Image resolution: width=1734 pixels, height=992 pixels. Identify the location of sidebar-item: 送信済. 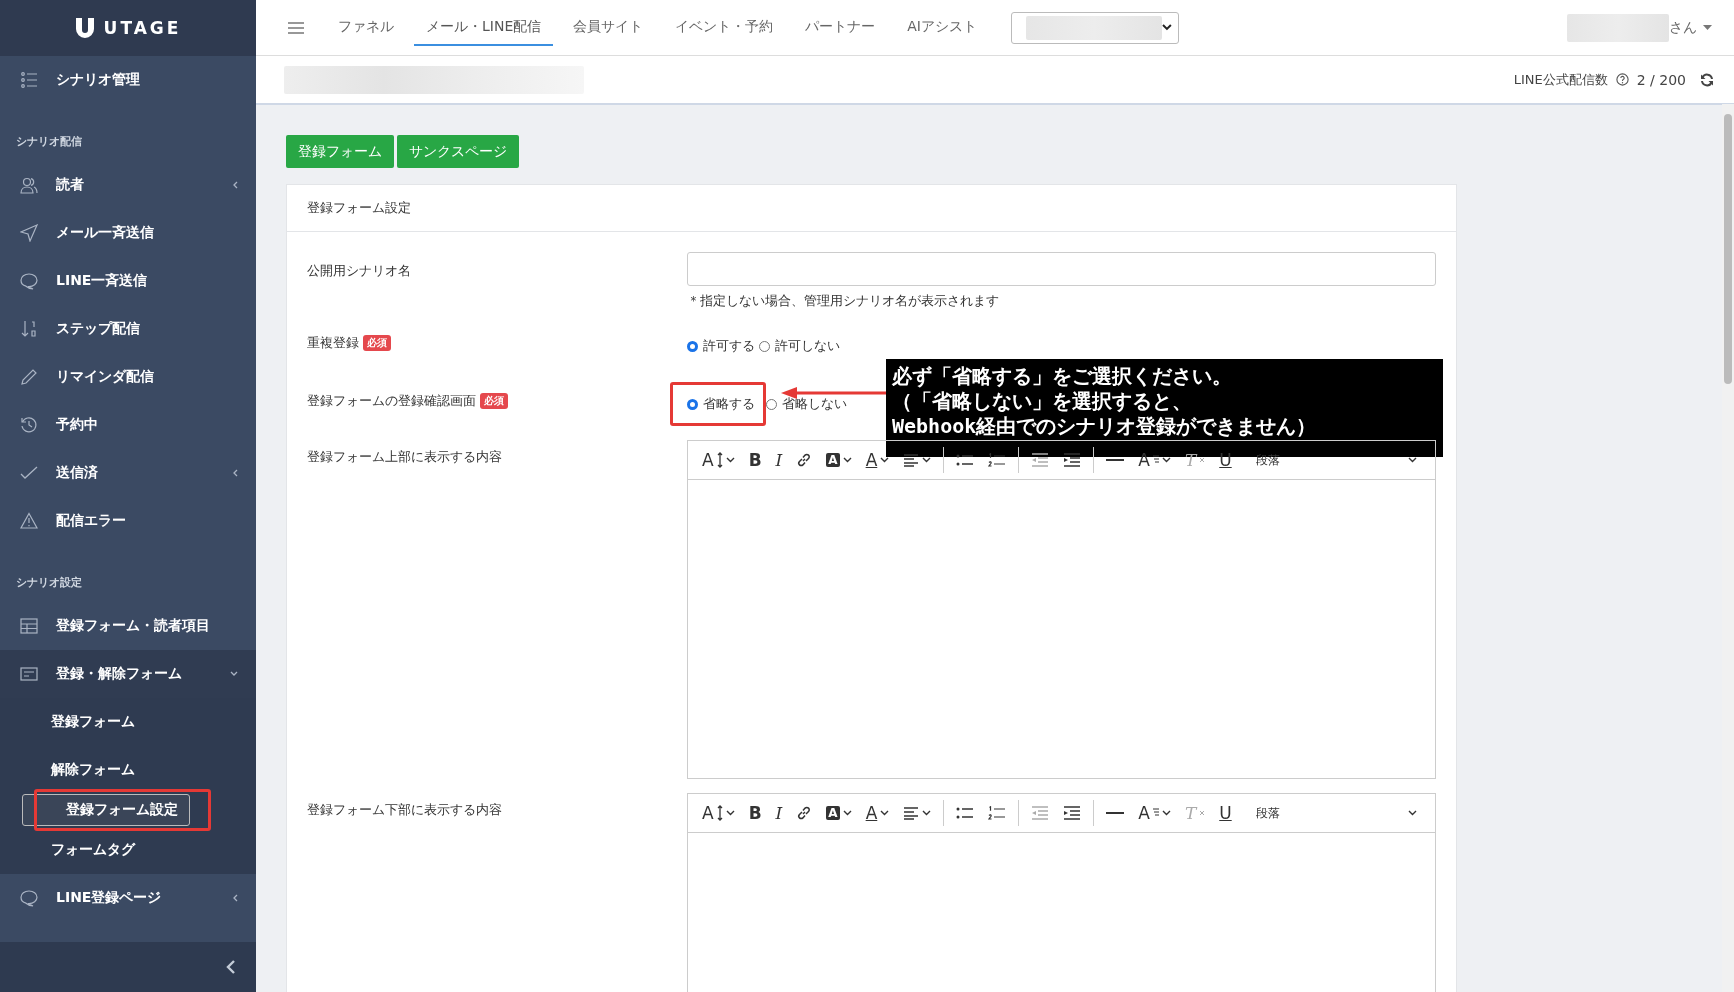
(128, 473).